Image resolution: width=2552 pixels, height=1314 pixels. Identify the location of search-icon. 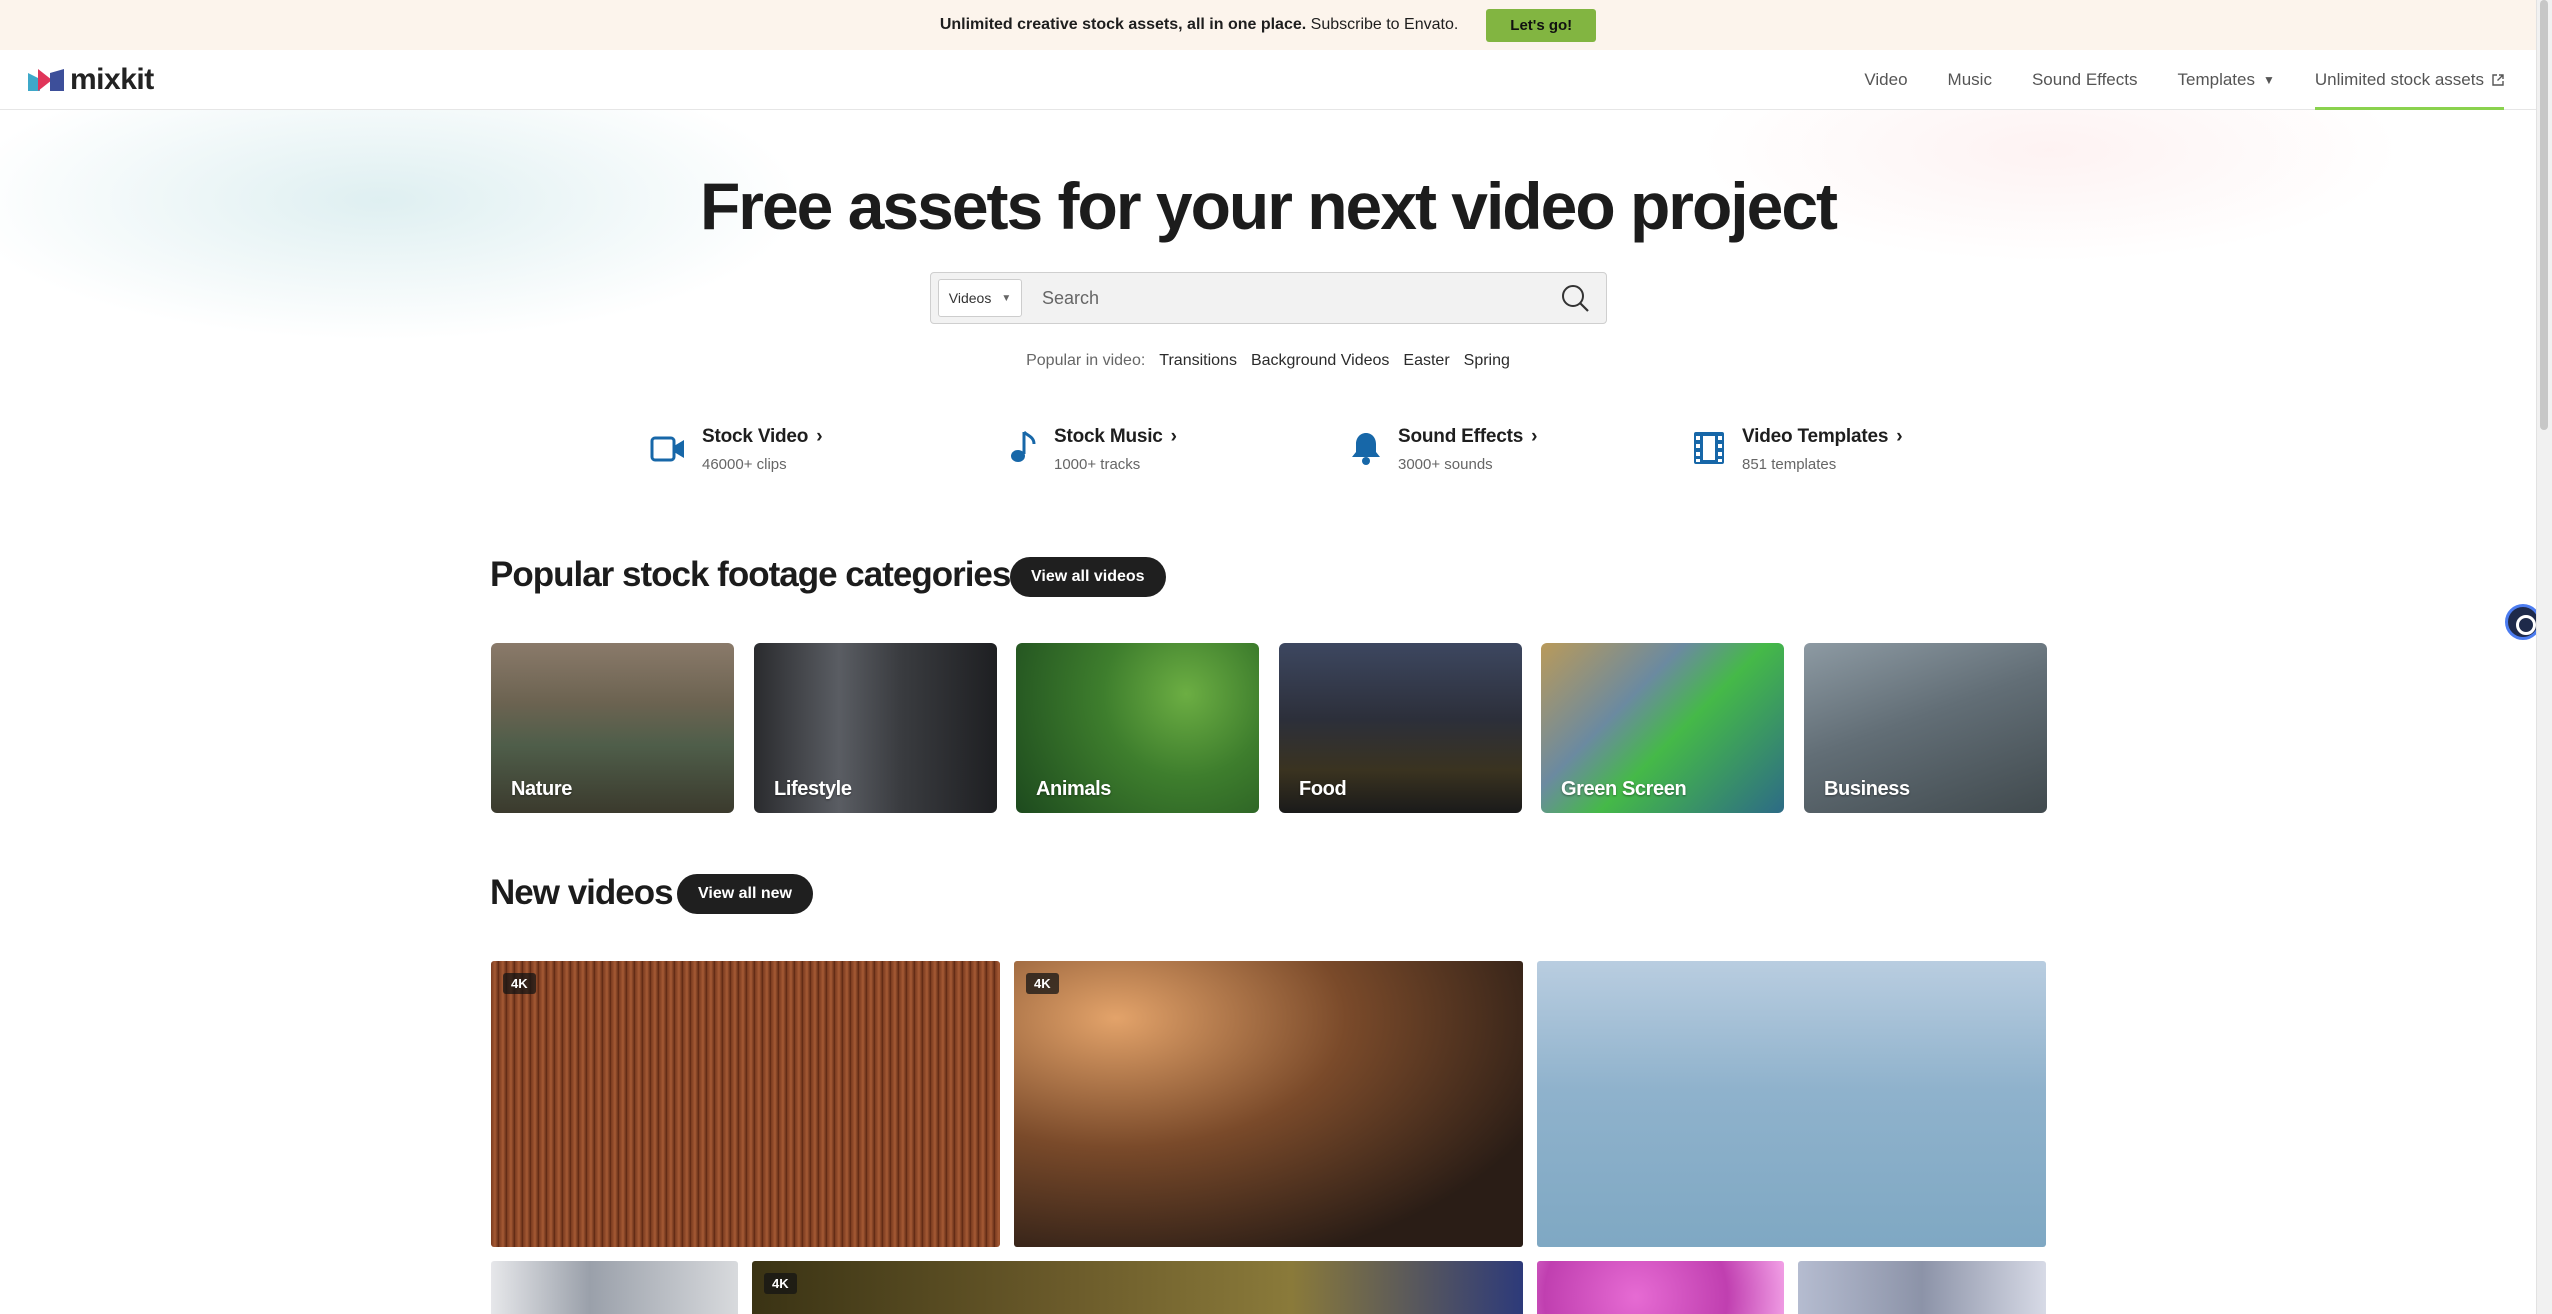
(1575, 298).